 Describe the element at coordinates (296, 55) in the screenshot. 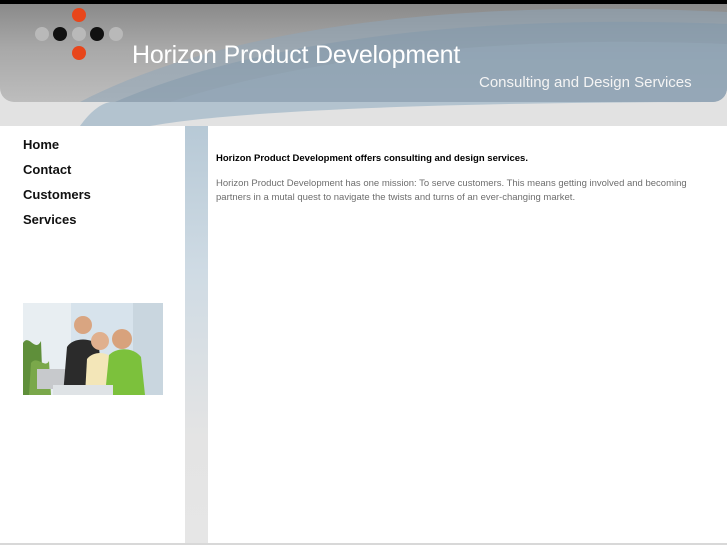

I see `site-title: Horizon Product Development` at that location.